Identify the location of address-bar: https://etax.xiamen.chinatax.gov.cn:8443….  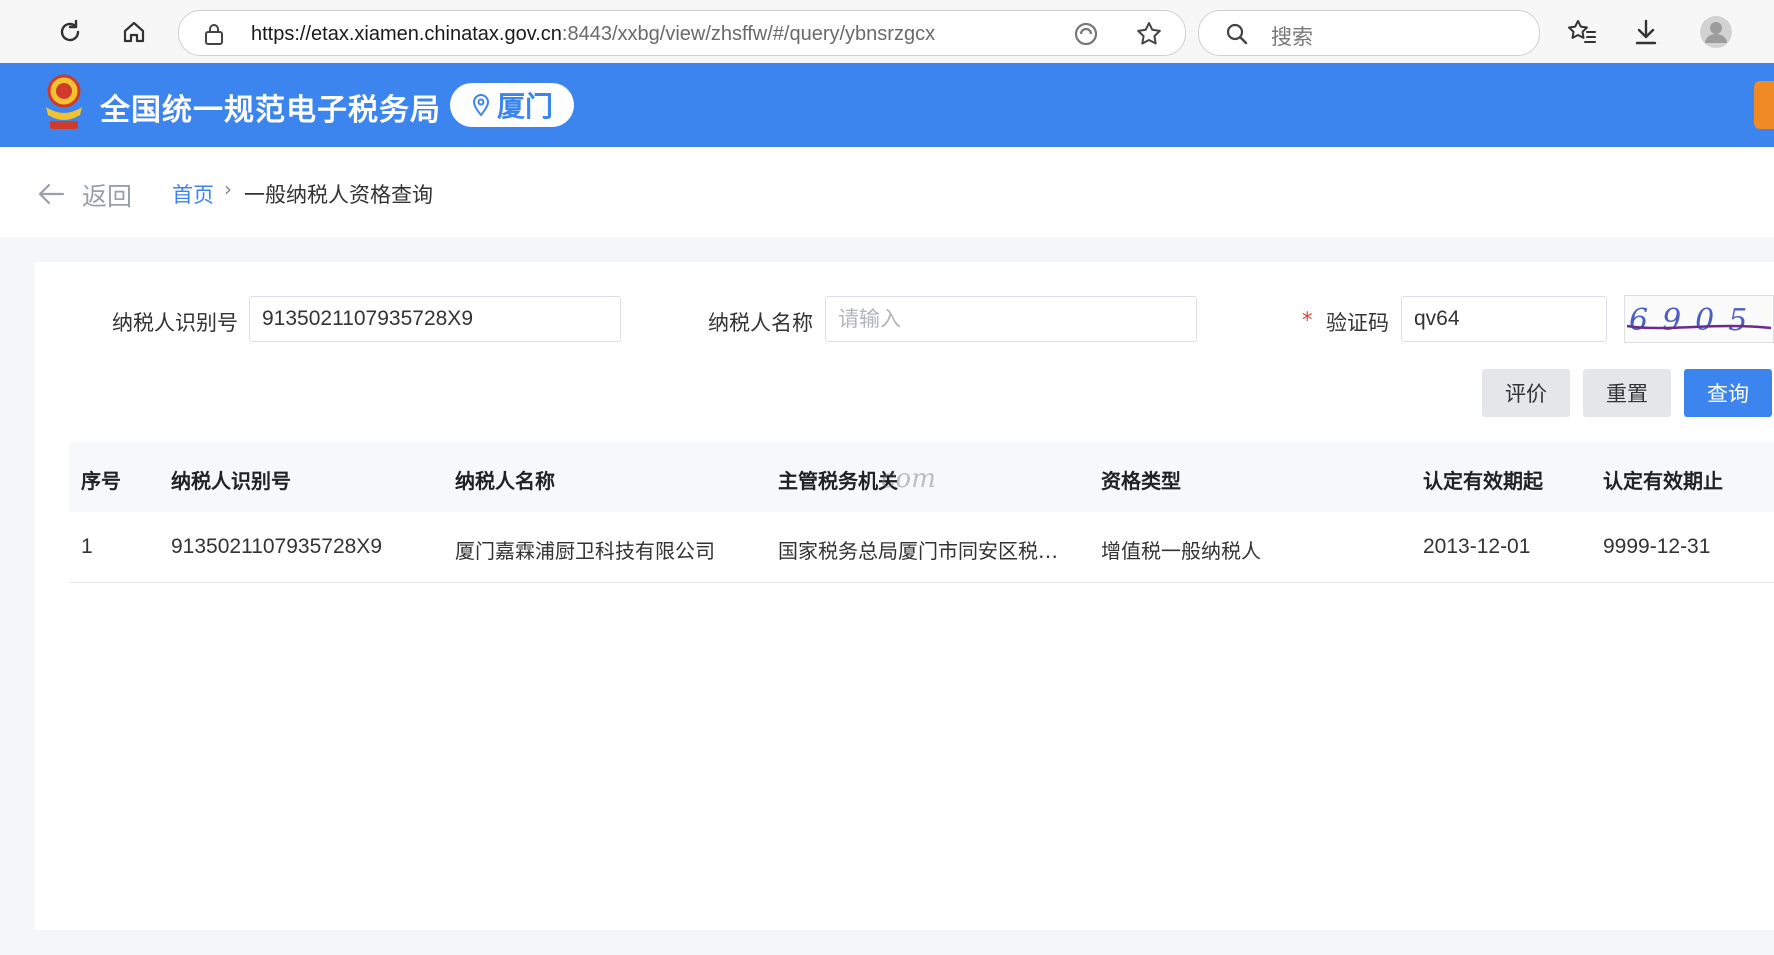
(682, 33).